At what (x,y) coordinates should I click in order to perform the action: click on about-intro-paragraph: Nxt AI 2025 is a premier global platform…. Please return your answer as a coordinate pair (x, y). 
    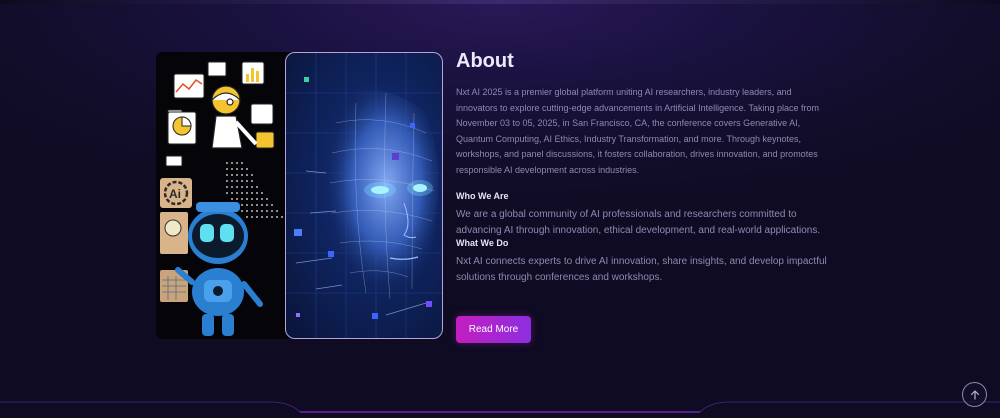
    Looking at the image, I should click on (638, 131).